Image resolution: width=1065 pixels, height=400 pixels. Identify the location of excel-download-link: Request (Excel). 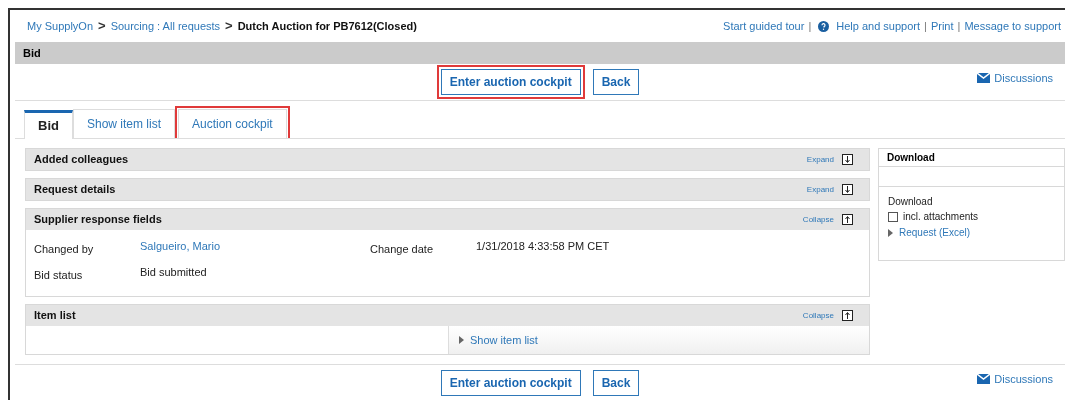
(971, 232).